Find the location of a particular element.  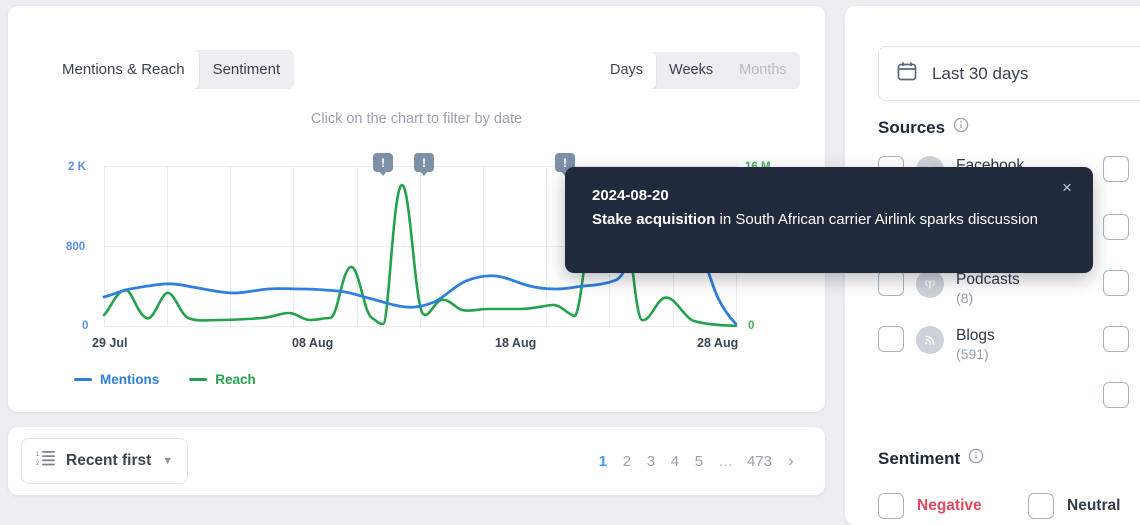

list-toolbar-card: 1 2 Recent first ▼ 1 2 3 4 5 … 473 › is located at coordinates (416, 461).